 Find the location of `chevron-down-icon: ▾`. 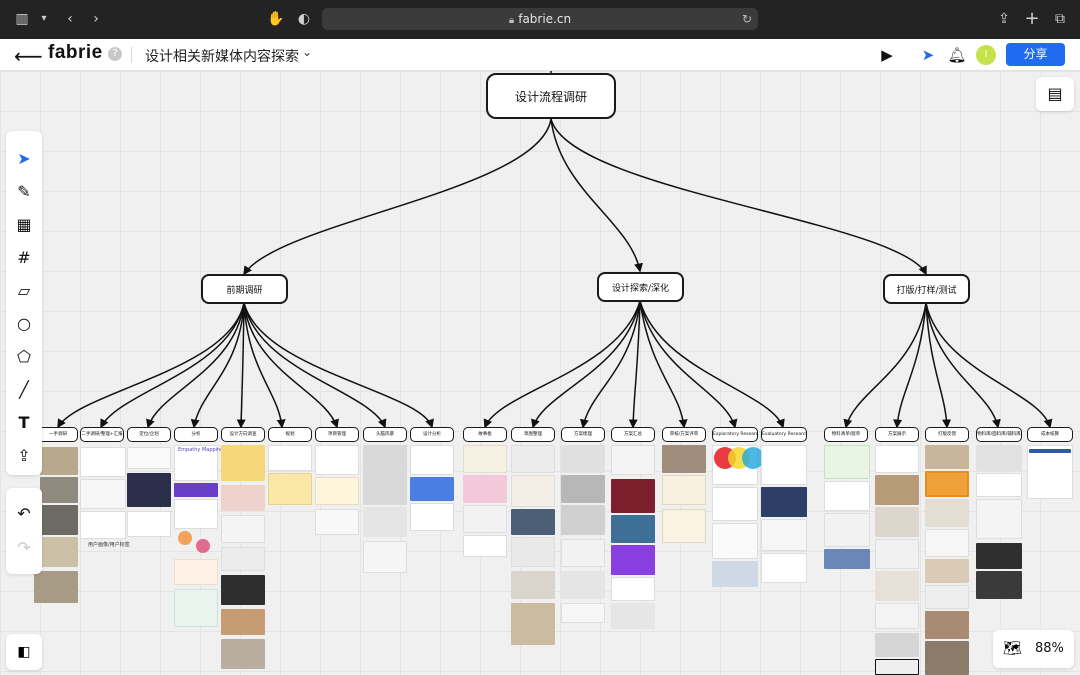

chevron-down-icon: ▾ is located at coordinates (44, 19).